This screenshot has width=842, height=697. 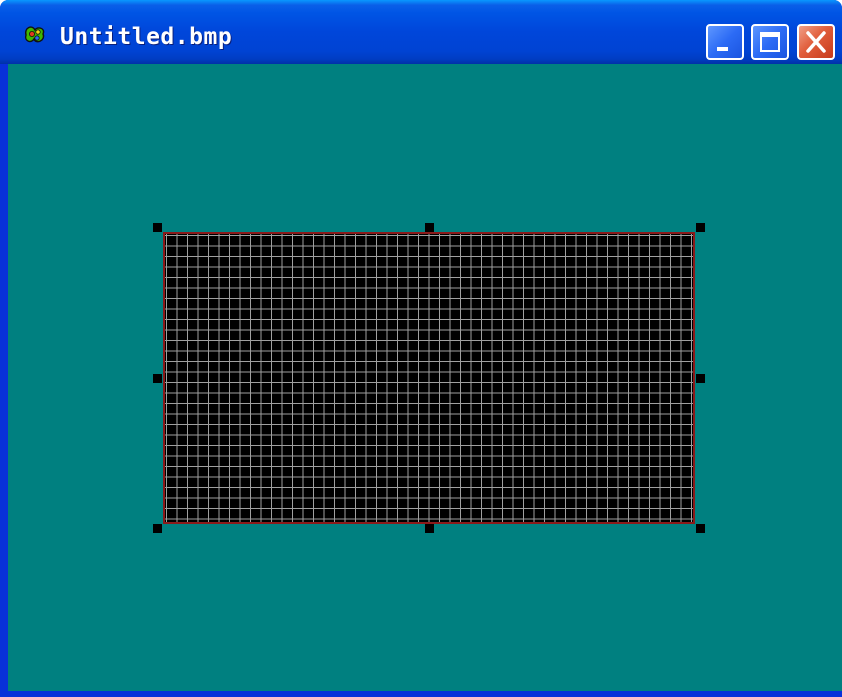 What do you see at coordinates (157, 378) in the screenshot?
I see `resize-handle-middle-left` at bounding box center [157, 378].